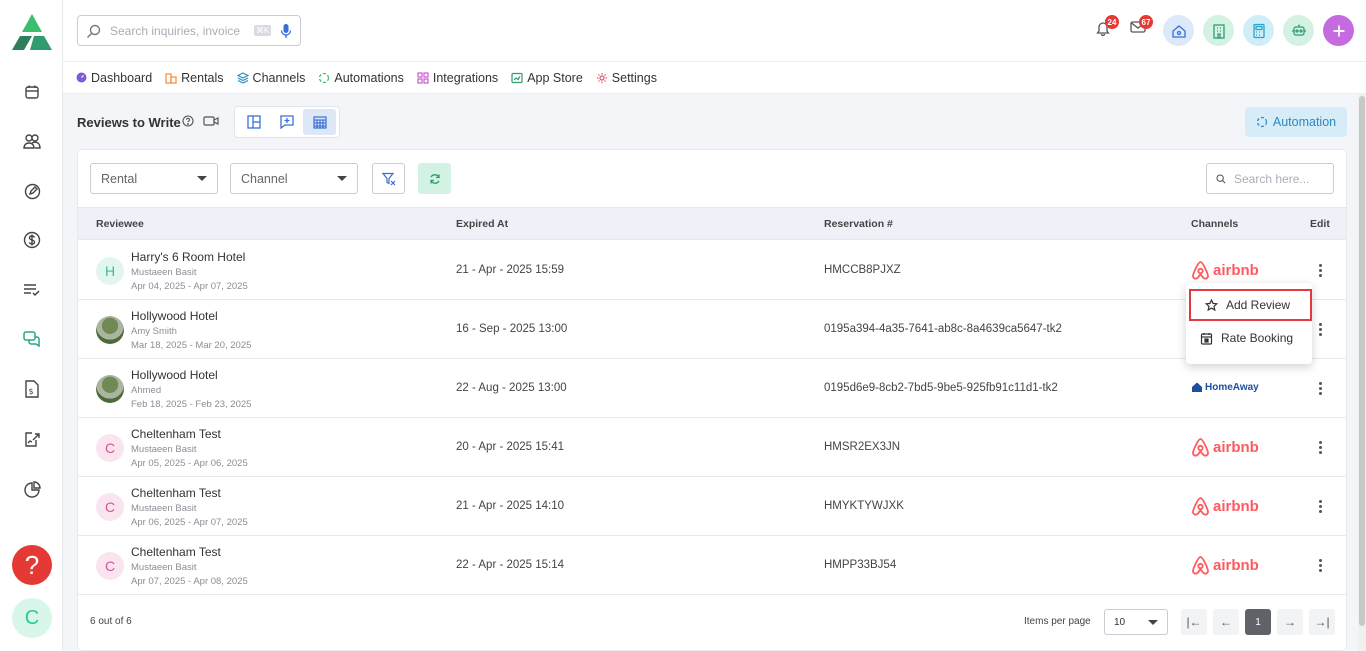 The width and height of the screenshot is (1366, 651). Describe the element at coordinates (32, 92) in the screenshot. I see `calendar-icon` at that location.